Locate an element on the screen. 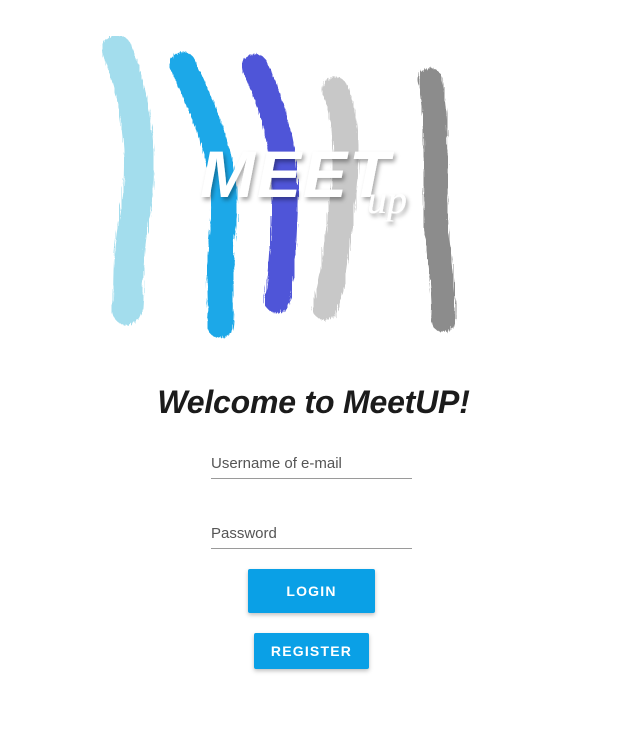  logo-stroke-gray is located at coordinates (437, 200).